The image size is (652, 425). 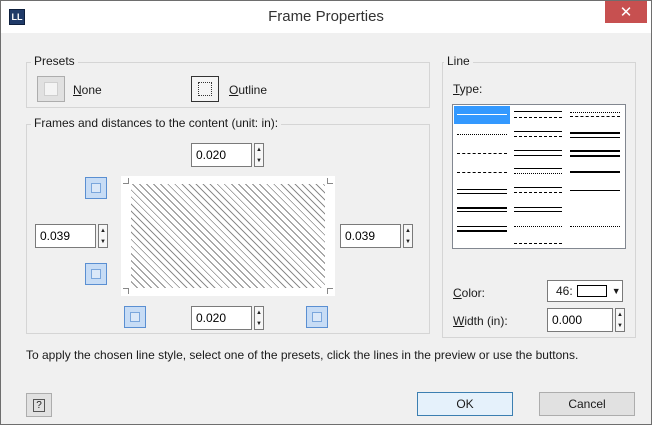 I want to click on preset-outline-button, so click(x=205, y=89).